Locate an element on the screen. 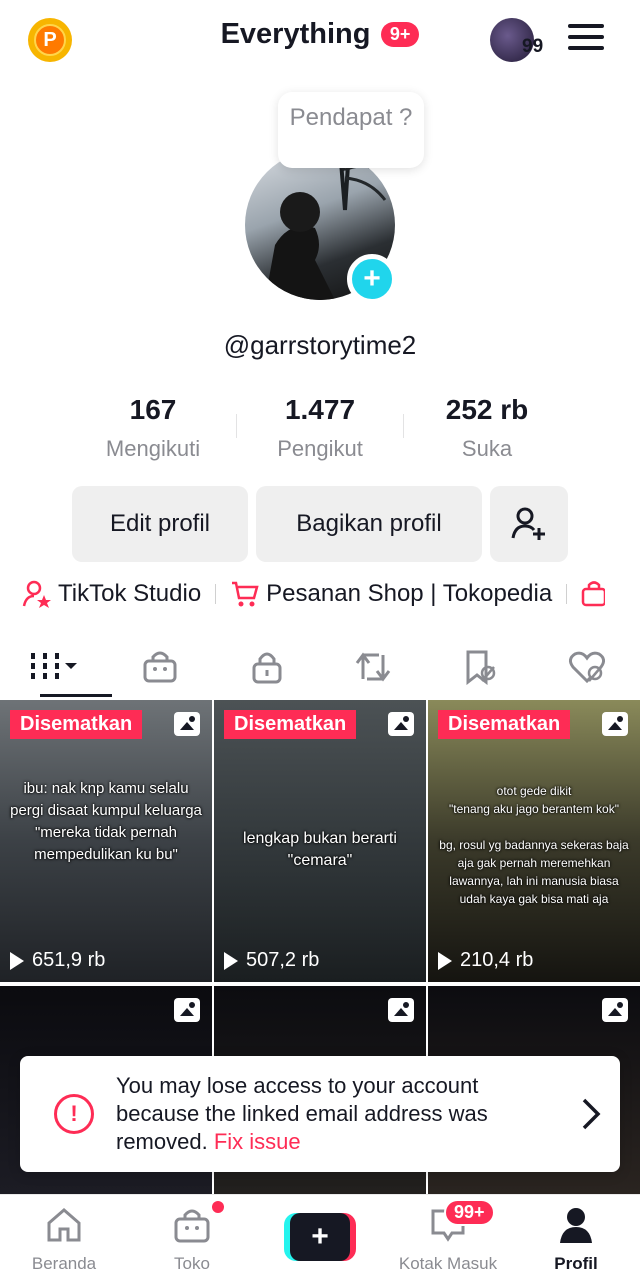  view-count: 210,4 rb is located at coordinates (485, 960).